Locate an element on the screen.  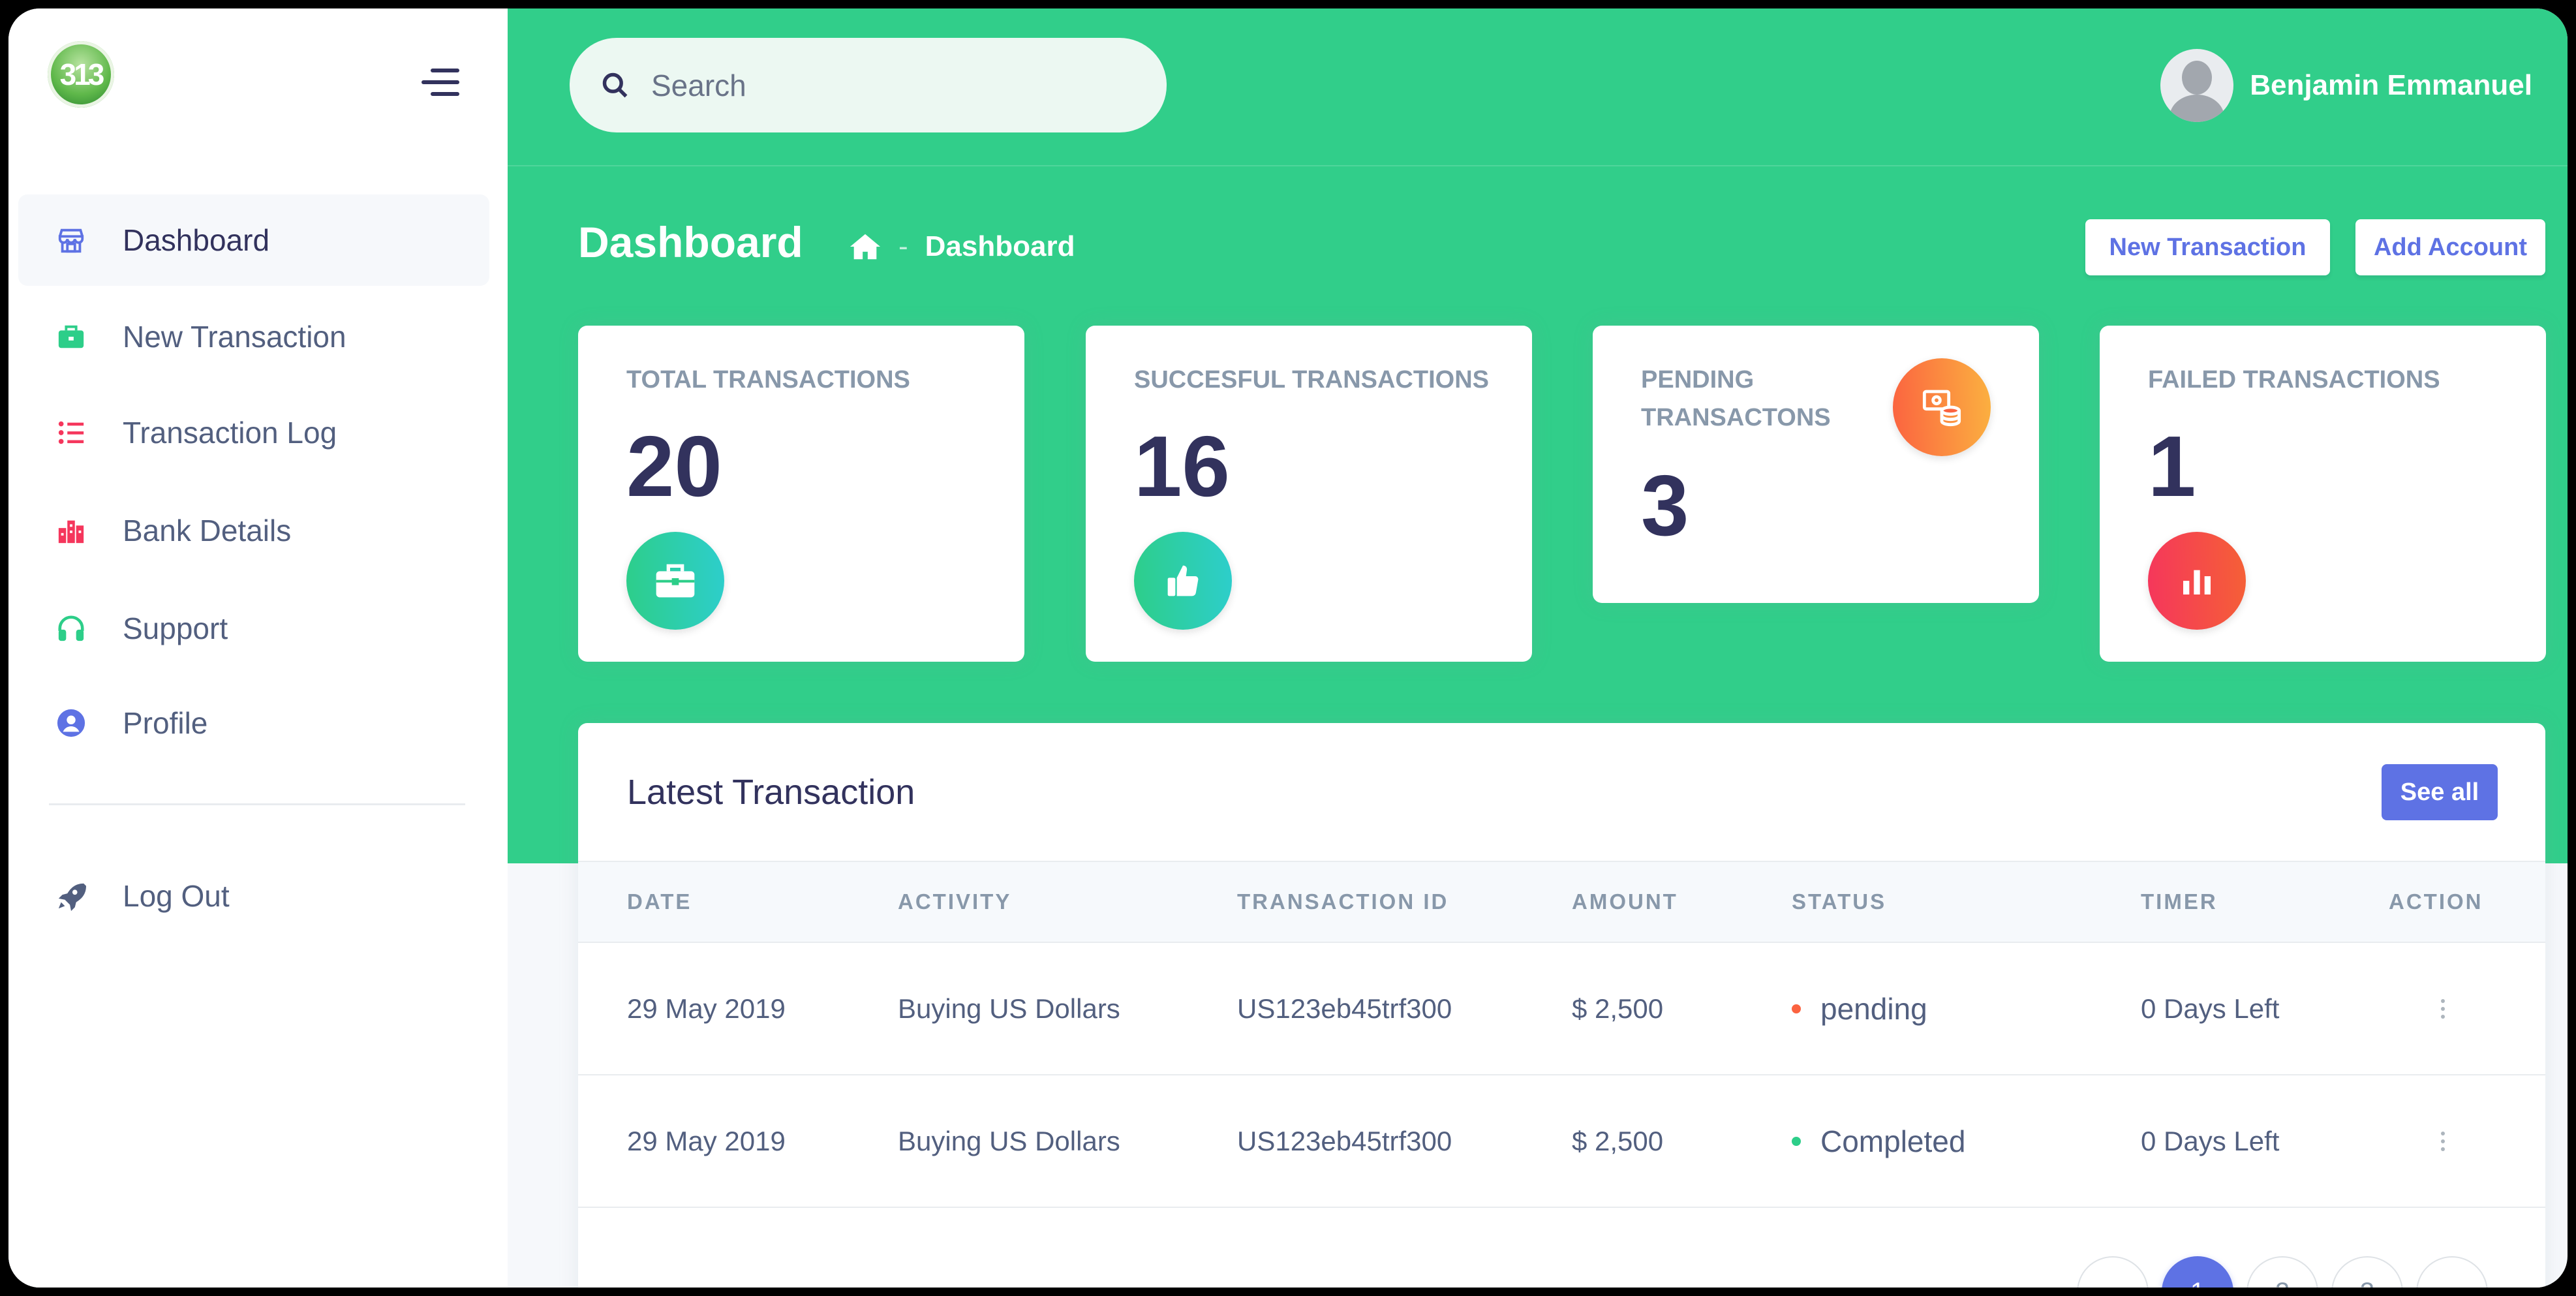
stat-card-successful: SUCCESFUL TRANSACTIONS 16 is located at coordinates (1309, 494).